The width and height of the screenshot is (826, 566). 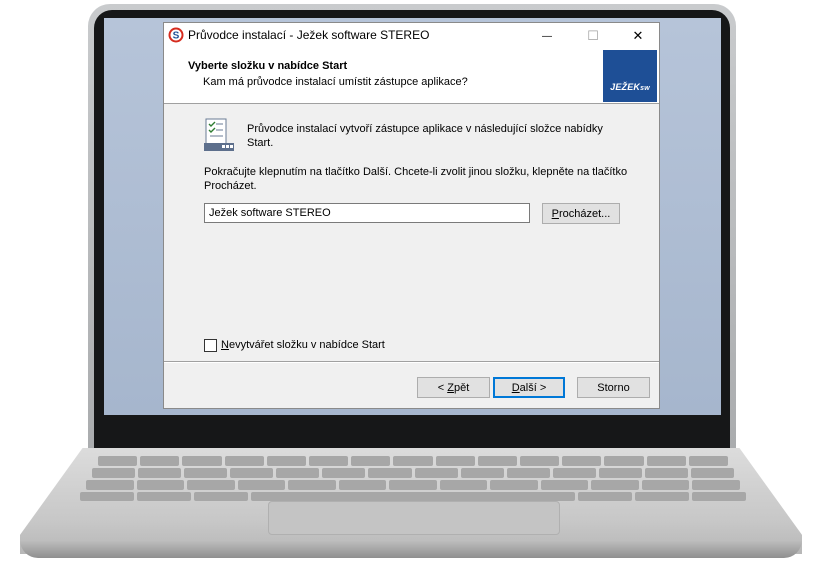 I want to click on close-icon: ✕, so click(x=638, y=35).